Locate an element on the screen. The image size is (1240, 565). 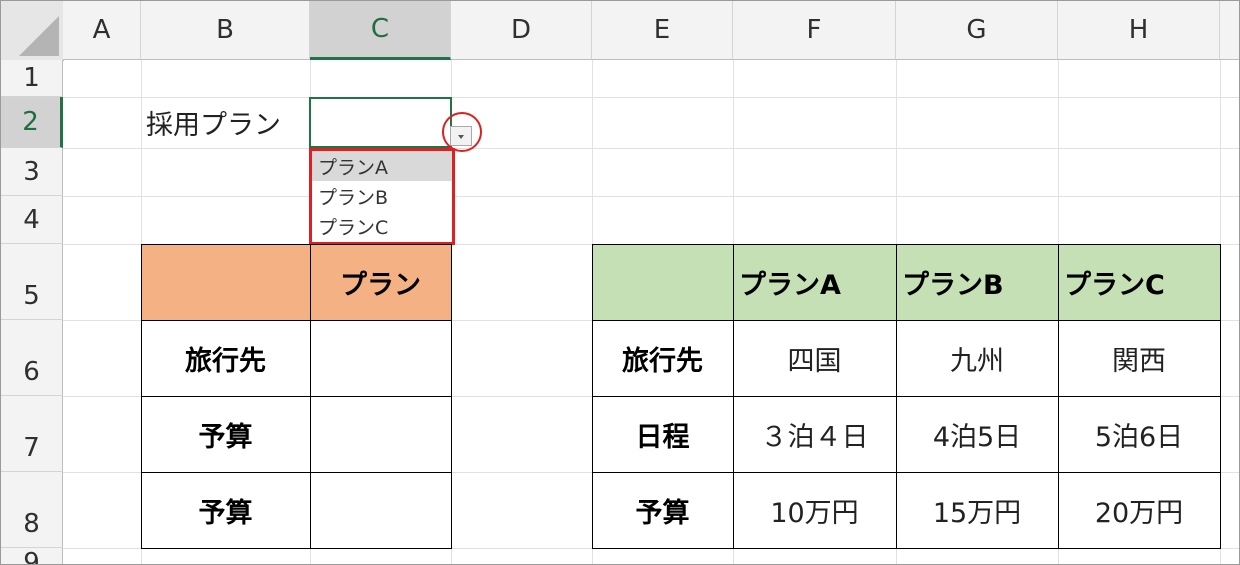
column-header-g: G is located at coordinates (977, 30).